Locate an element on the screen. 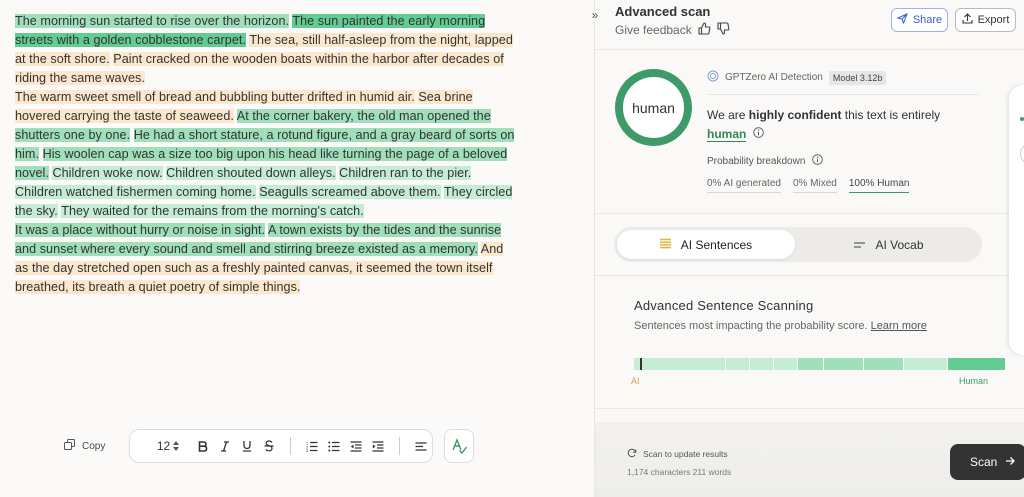 Image resolution: width=1024 pixels, height=497 pixels. prob-ai: 0% AI generated is located at coordinates (744, 185).